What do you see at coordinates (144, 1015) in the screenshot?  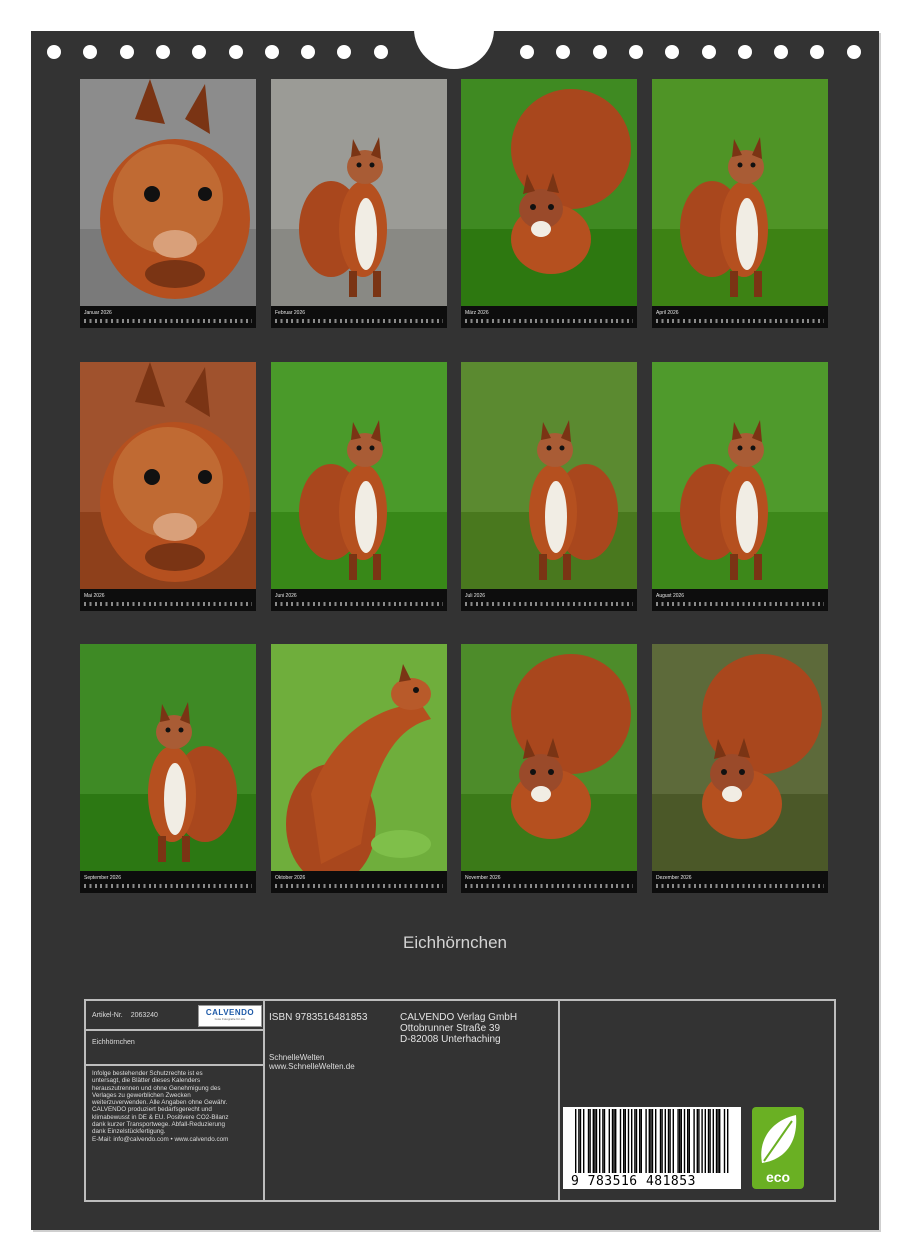 I see `article-number: 2063240` at bounding box center [144, 1015].